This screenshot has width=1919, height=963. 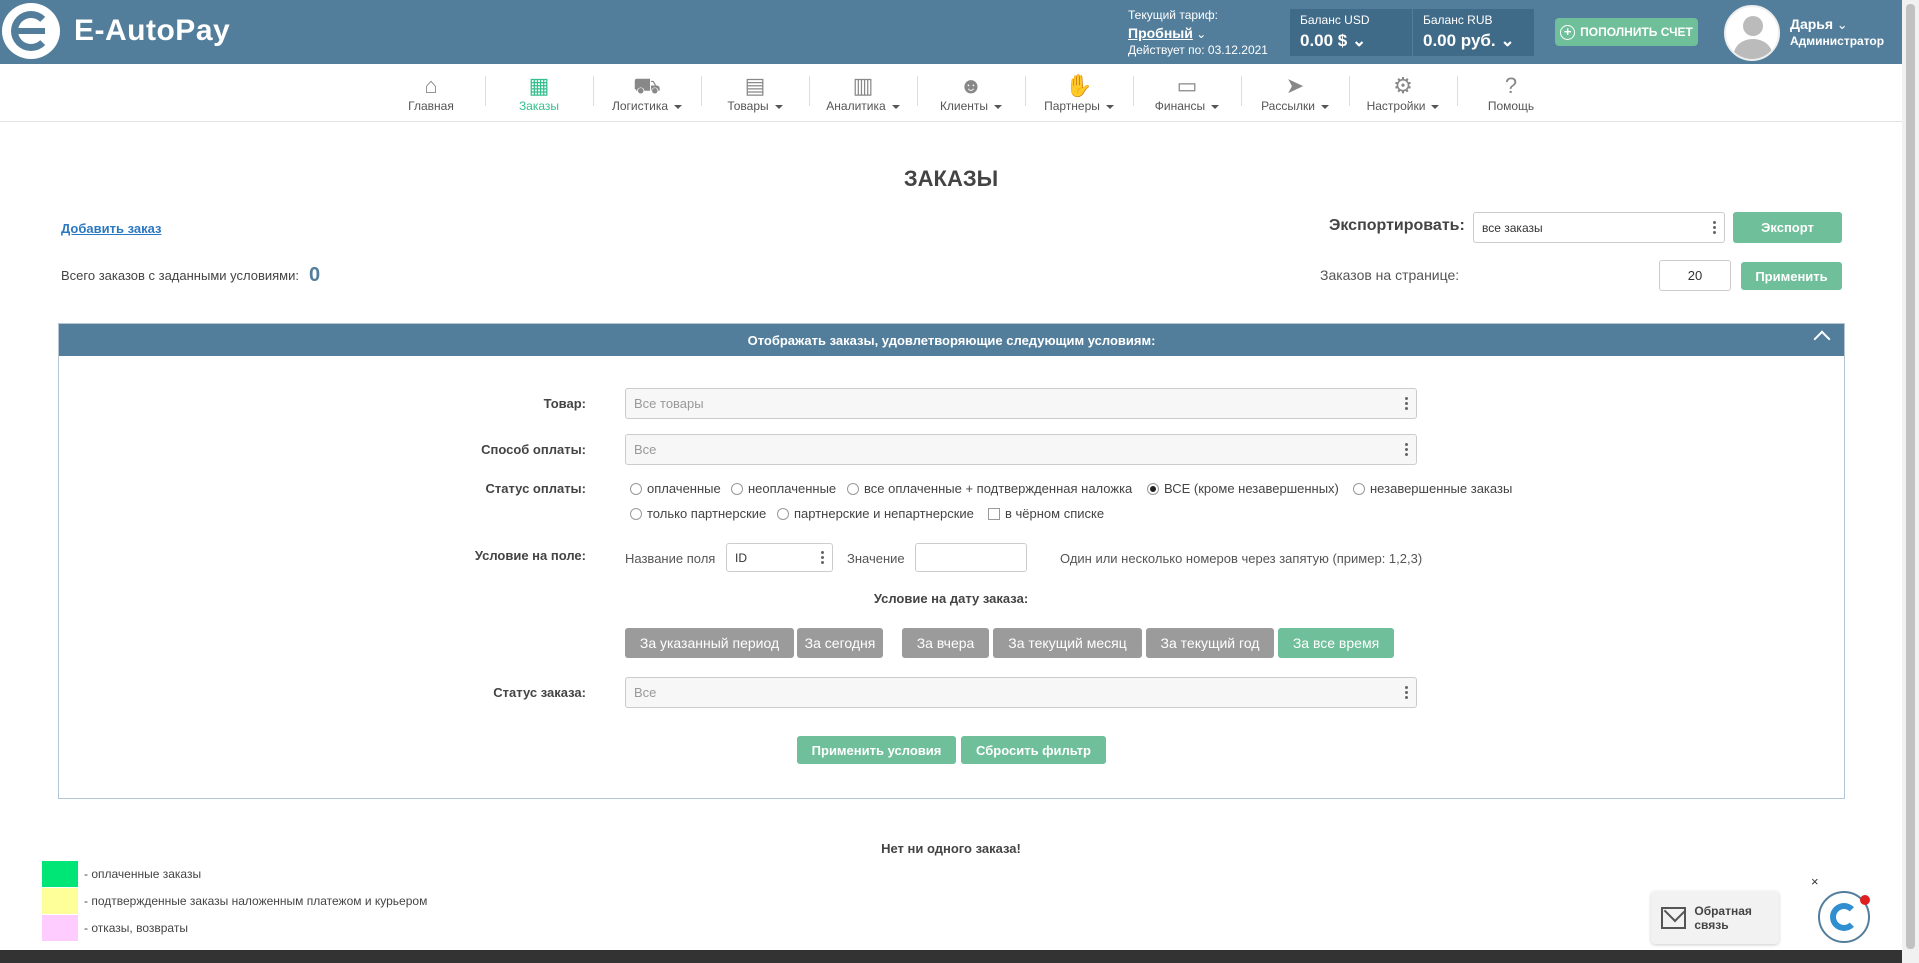 I want to click on date-month-button: За текущий месяц, so click(x=1067, y=643).